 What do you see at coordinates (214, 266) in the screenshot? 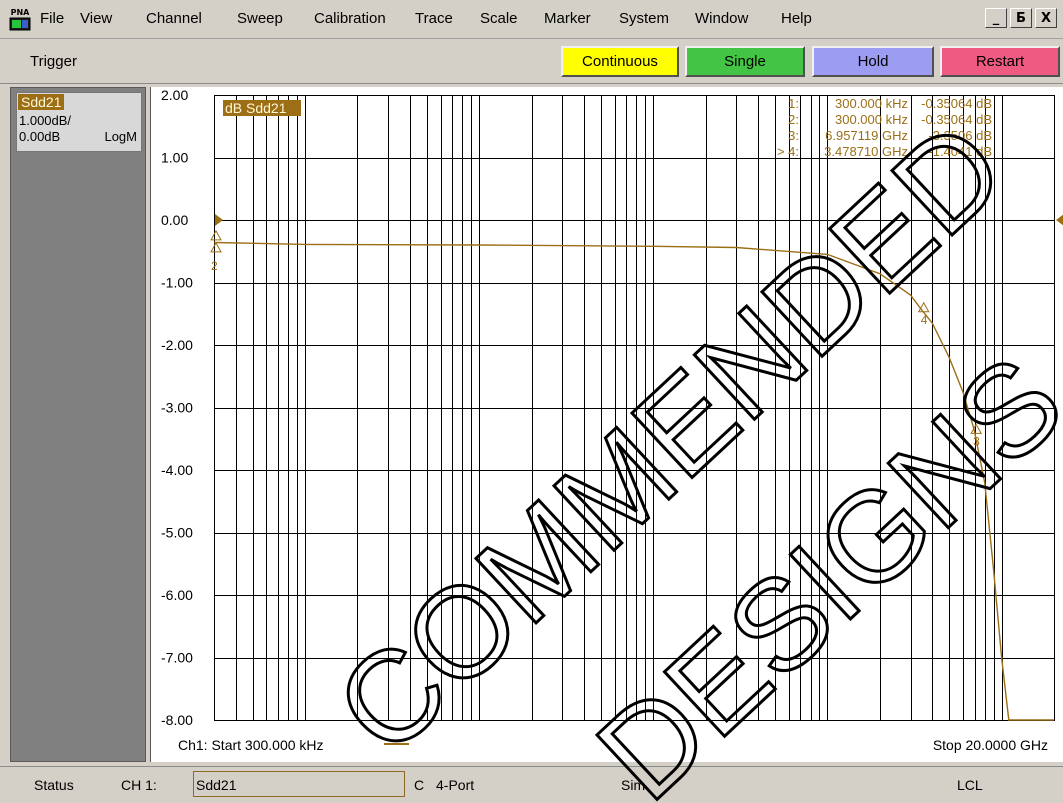
I see `marker-number: 2` at bounding box center [214, 266].